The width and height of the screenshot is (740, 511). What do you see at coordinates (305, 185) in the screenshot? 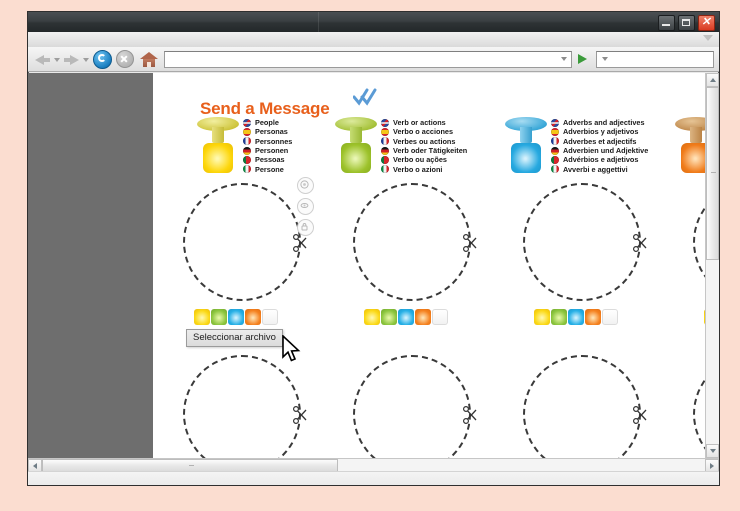
I see `move-tool-icon` at bounding box center [305, 185].